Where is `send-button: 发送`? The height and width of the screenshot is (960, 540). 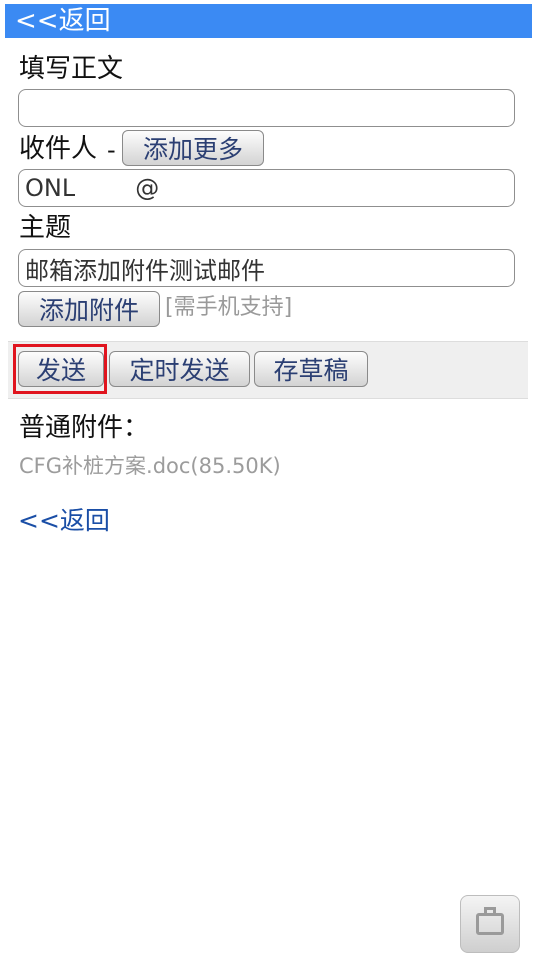 send-button: 发送 is located at coordinates (61, 369).